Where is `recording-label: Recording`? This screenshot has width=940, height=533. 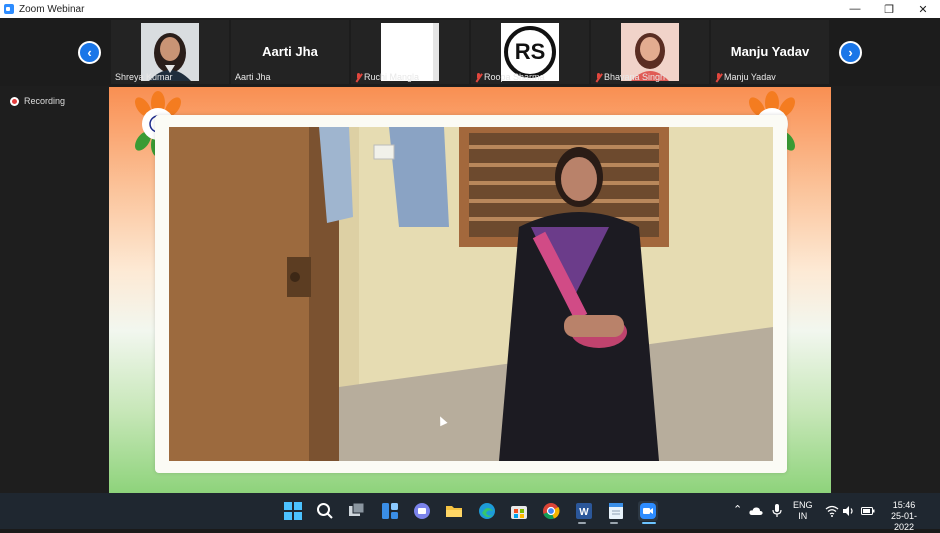 recording-label: Recording is located at coordinates (45, 101).